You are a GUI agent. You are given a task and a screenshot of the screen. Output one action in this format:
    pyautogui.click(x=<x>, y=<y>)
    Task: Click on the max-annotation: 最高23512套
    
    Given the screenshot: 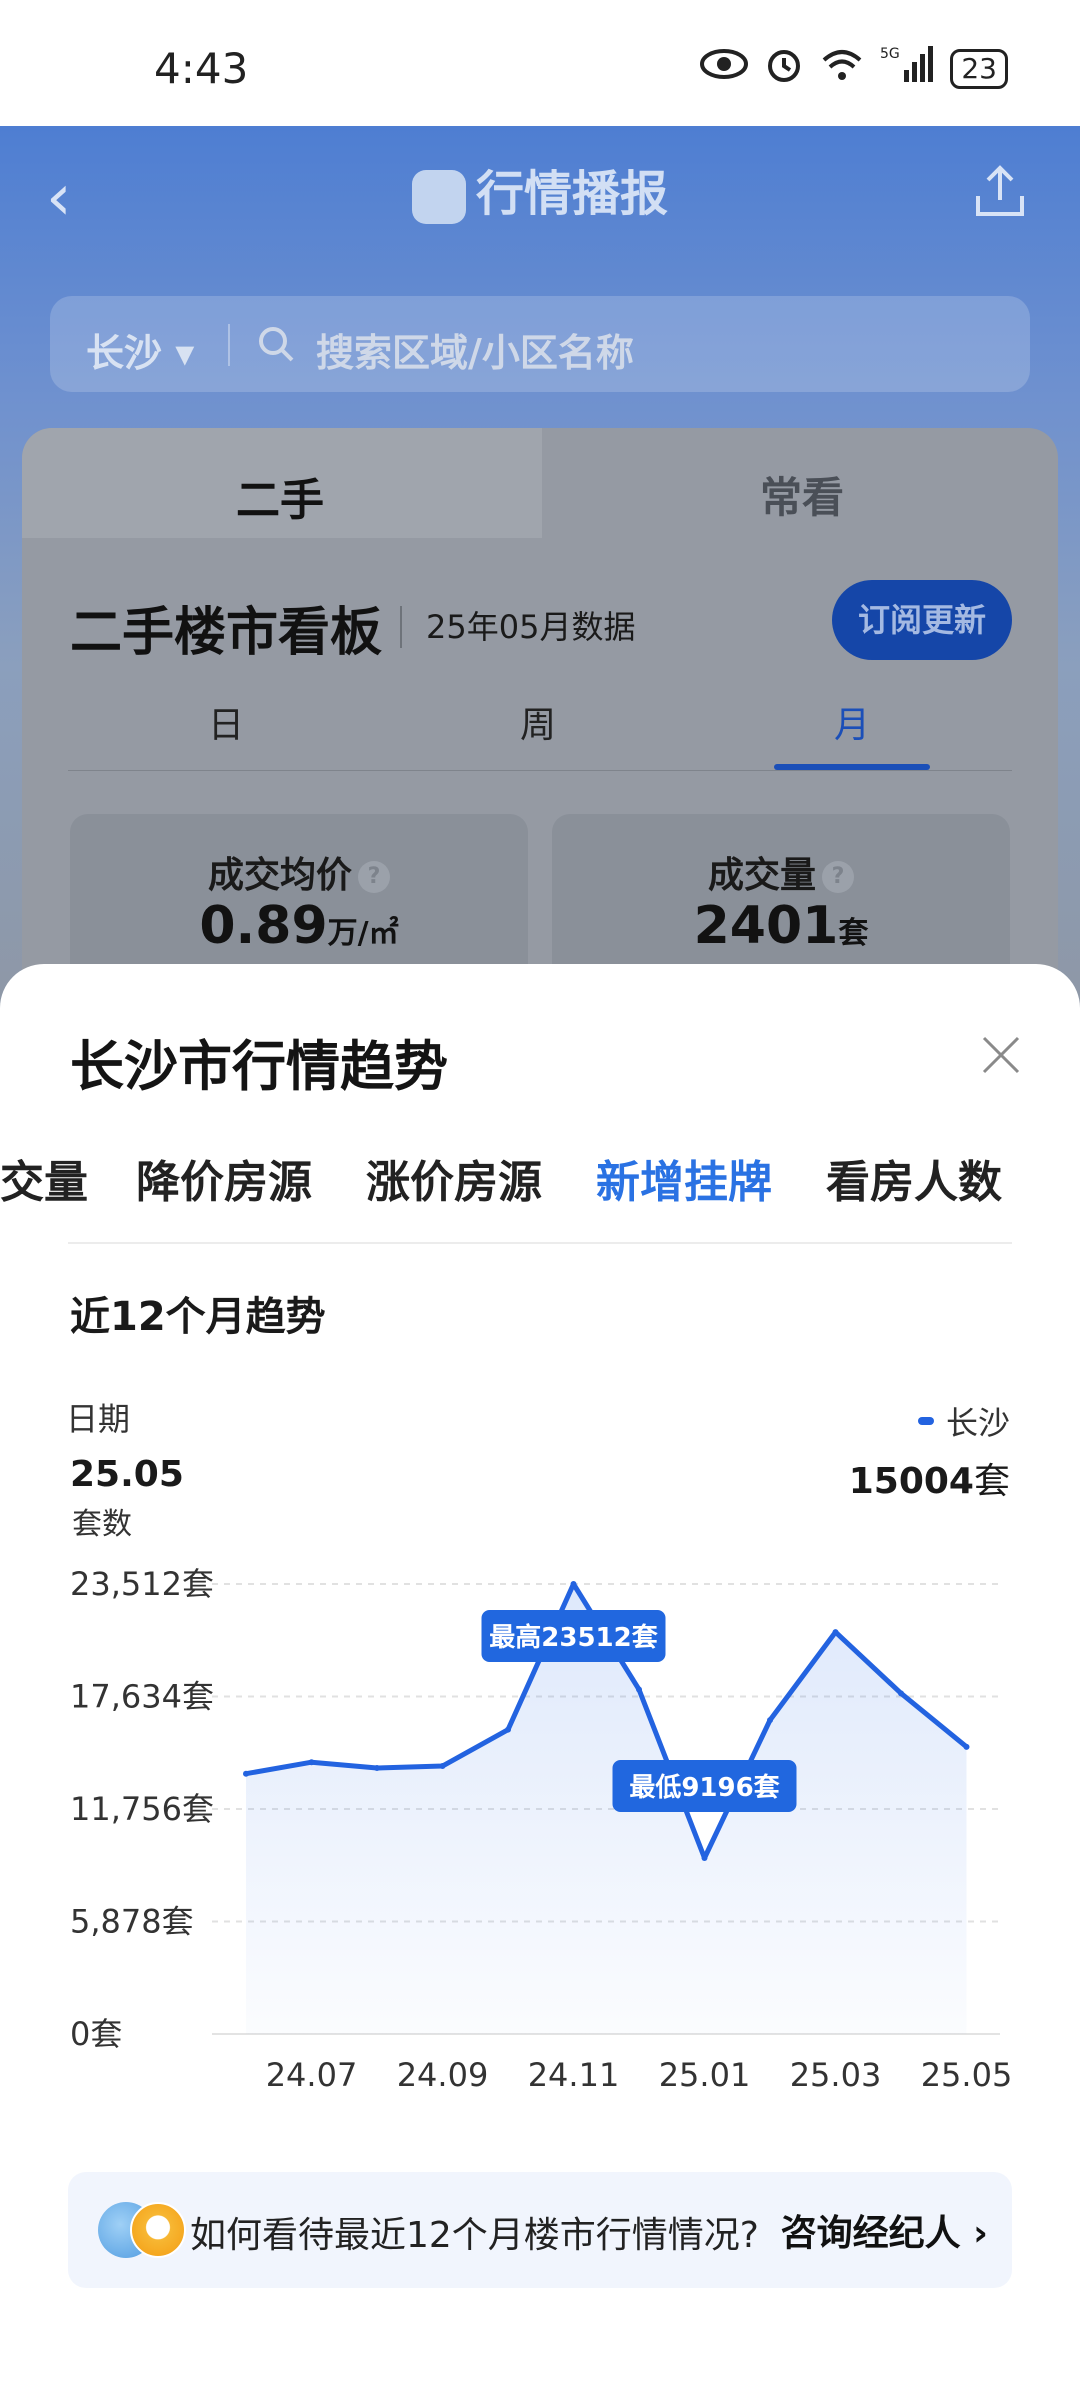 What is the action you would take?
    pyautogui.click(x=573, y=1636)
    